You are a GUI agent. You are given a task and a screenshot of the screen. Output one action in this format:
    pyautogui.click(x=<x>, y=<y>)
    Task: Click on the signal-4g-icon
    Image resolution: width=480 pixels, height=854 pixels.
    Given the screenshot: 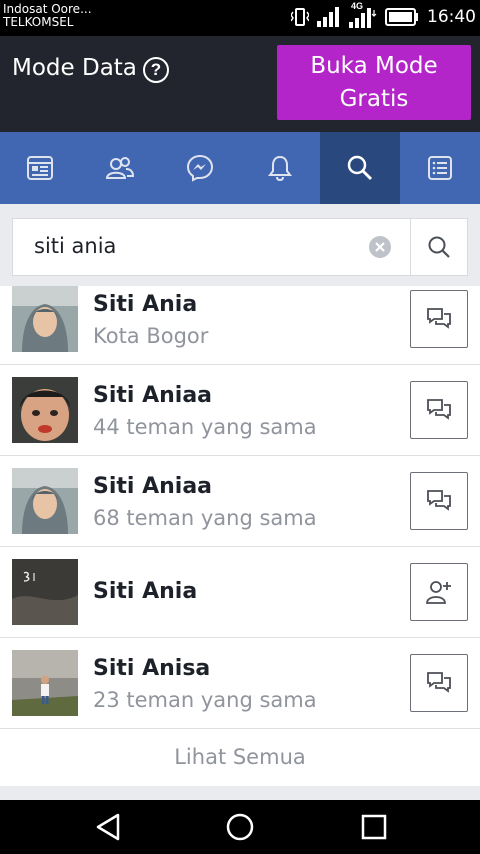 What is the action you would take?
    pyautogui.click(x=363, y=18)
    